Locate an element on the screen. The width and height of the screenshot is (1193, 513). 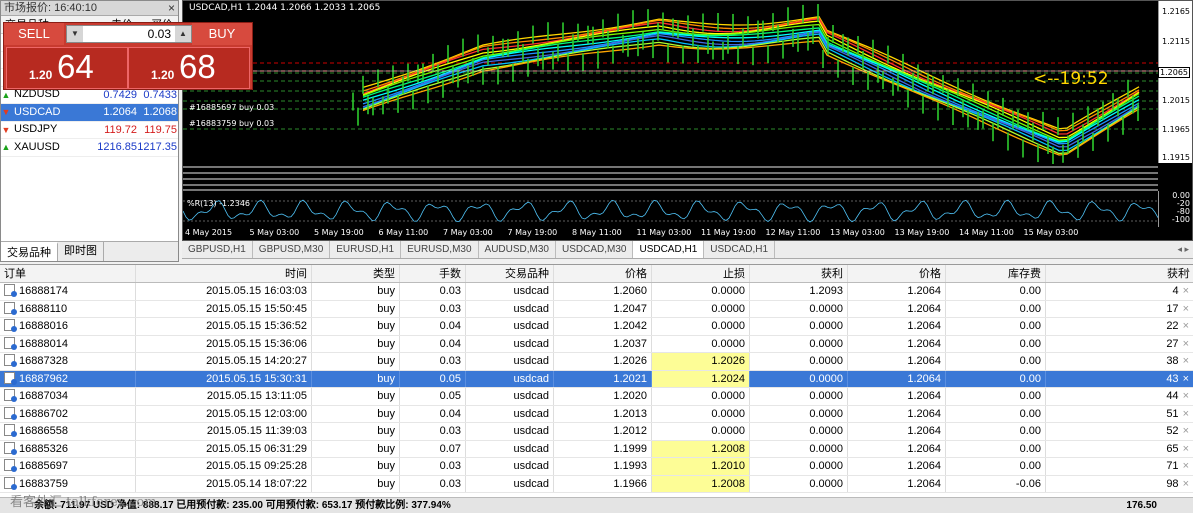
cell-time: 2015.05.15 12:03:00 is located at coordinates (224, 413).